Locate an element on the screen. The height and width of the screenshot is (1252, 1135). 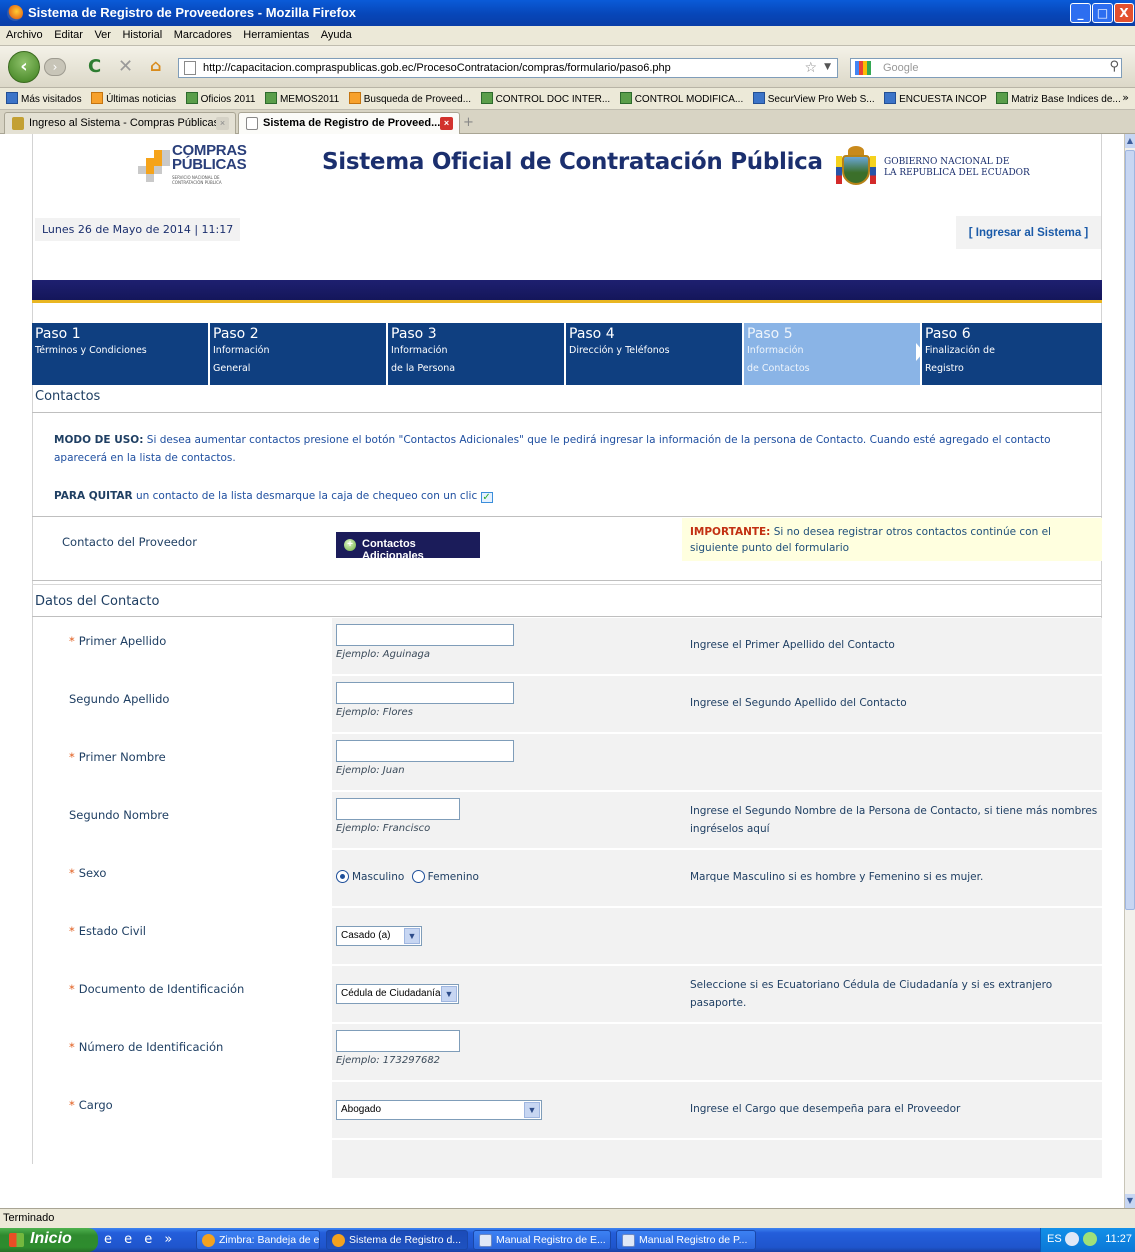
logo-text: COMPRAS PÚBLICAS is located at coordinates (209, 157).